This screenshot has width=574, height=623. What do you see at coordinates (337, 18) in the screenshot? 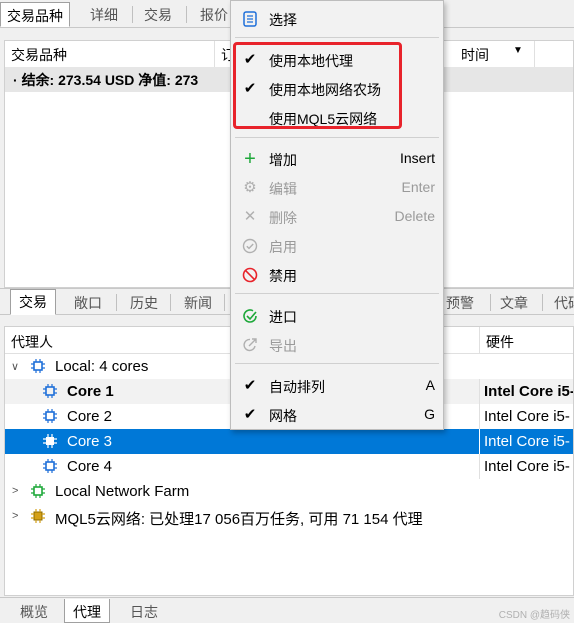
I see `menu-item-select: 选择` at bounding box center [337, 18].